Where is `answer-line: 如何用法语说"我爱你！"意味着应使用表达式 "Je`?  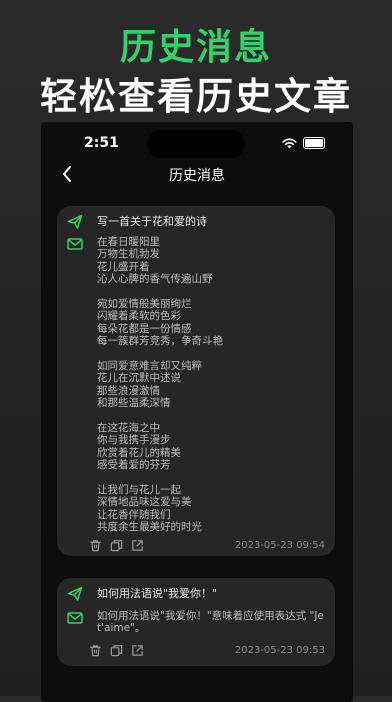 answer-line: 如何用法语说"我爱你！"意味着应使用表达式 "Je is located at coordinates (210, 616).